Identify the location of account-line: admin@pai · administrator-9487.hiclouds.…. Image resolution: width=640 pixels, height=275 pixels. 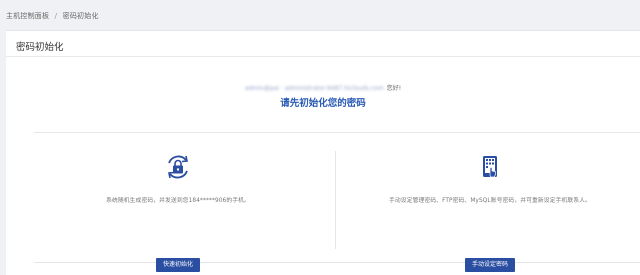
(323, 87).